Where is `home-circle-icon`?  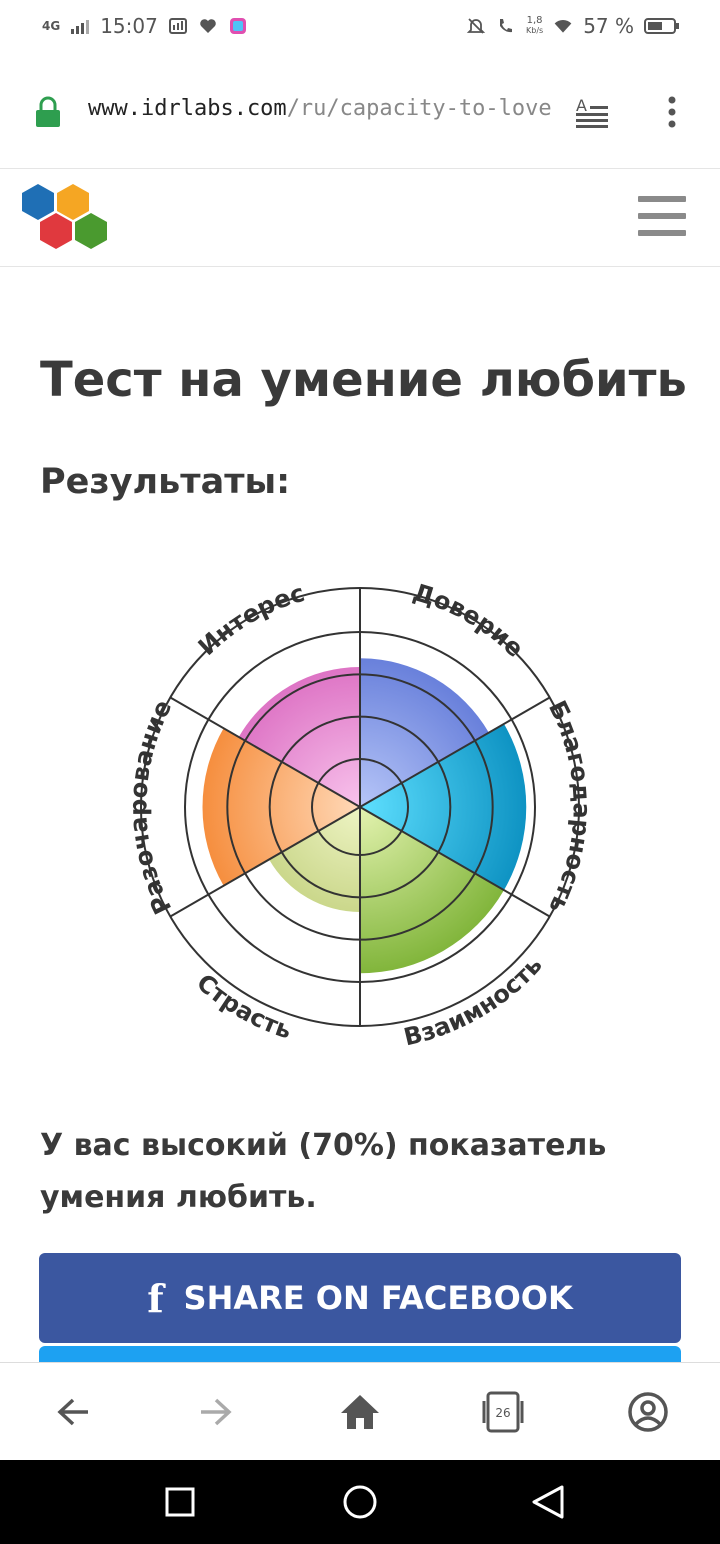 home-circle-icon is located at coordinates (360, 1502).